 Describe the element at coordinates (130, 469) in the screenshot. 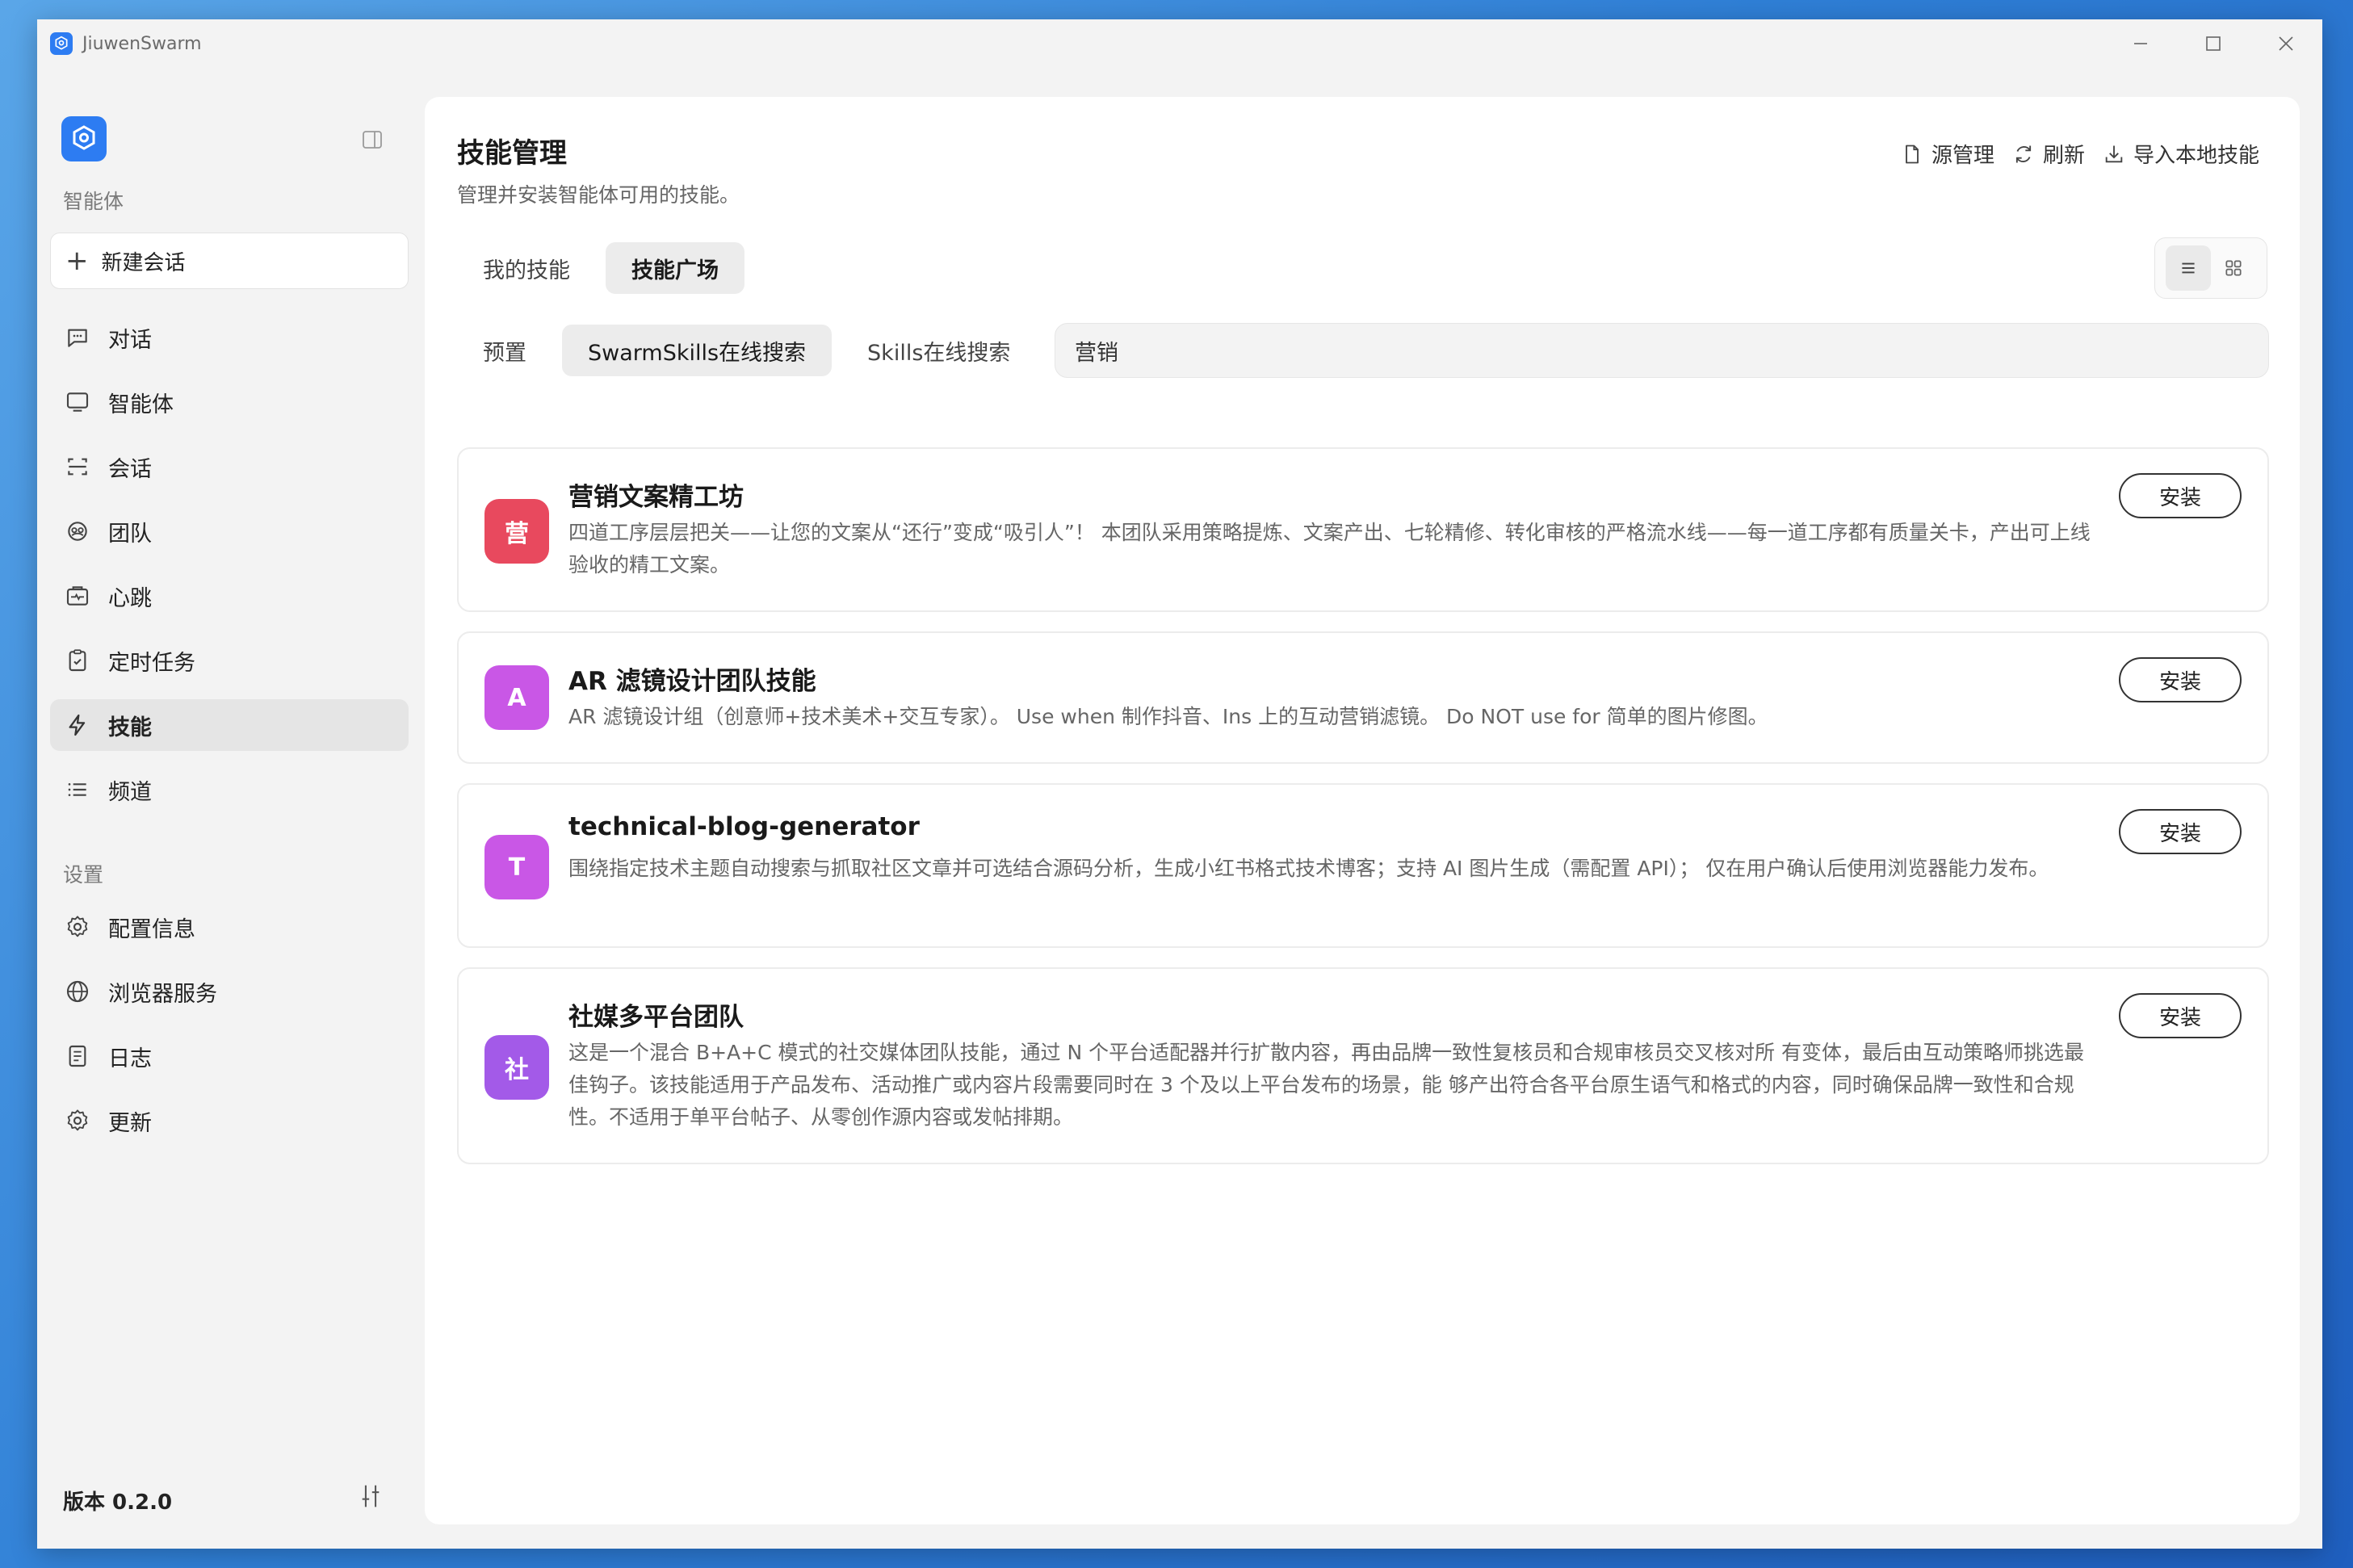

I see `sidebar-item-label: 会话` at that location.